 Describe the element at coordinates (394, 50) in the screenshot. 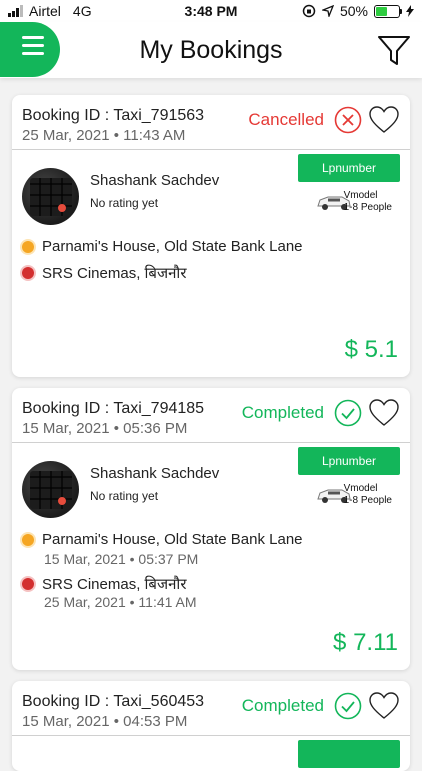

I see `filter-icon` at that location.